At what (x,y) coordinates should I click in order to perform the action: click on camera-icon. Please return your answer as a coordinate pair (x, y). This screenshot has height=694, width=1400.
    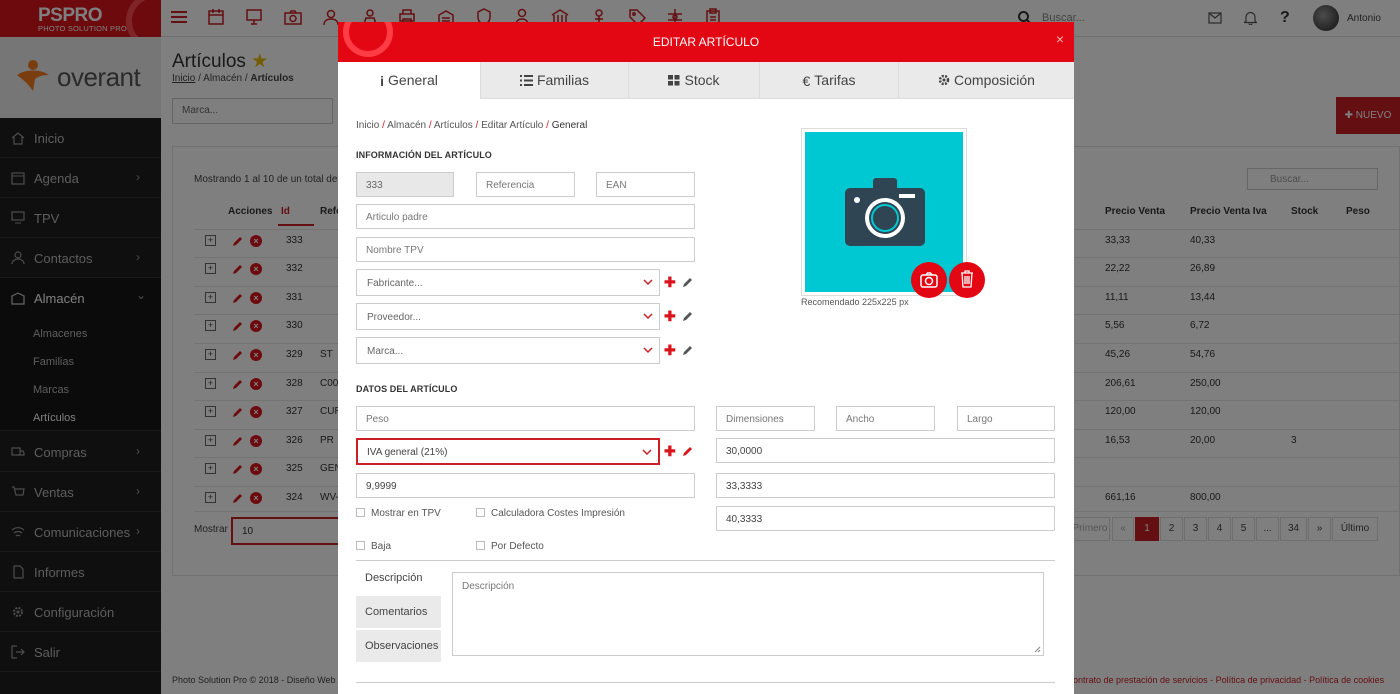
    Looking at the image, I should click on (929, 280).